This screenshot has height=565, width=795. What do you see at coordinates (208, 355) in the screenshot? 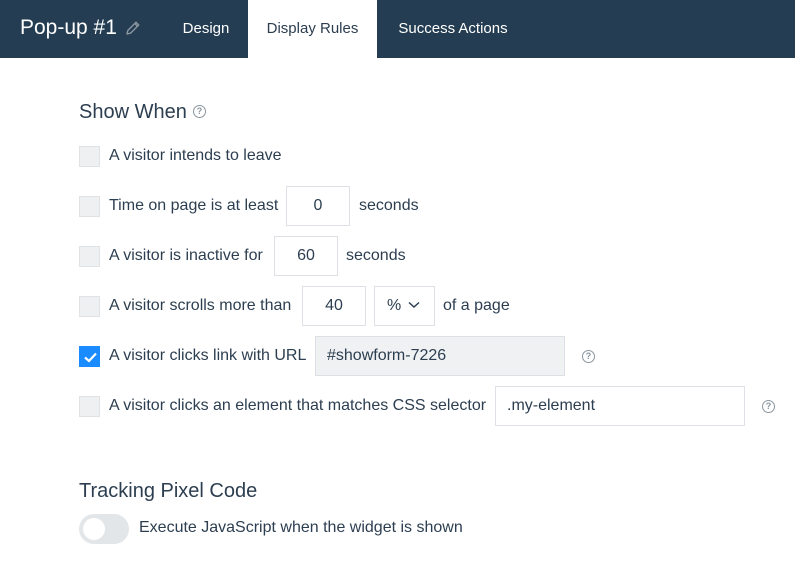
I see `rule-label-clicks-link: A visitor clicks link with URL` at bounding box center [208, 355].